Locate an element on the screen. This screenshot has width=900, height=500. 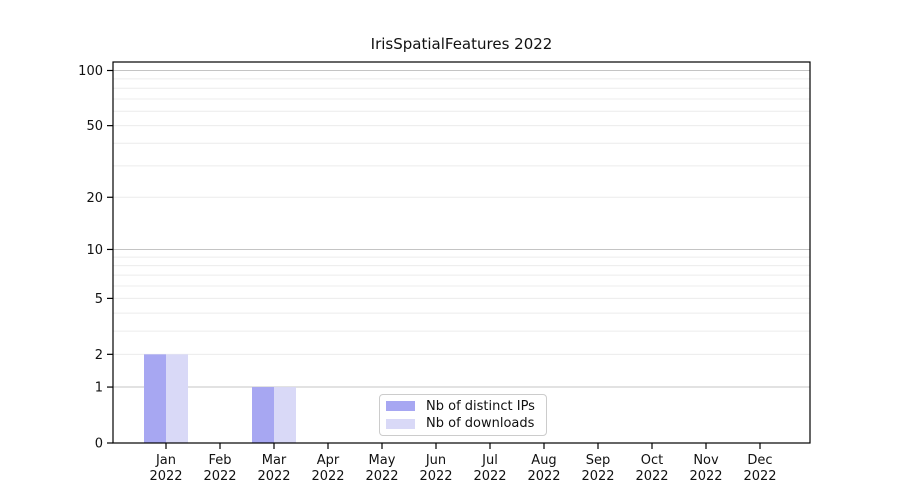
x-tick-label-month: Nov is located at coordinates (706, 460).